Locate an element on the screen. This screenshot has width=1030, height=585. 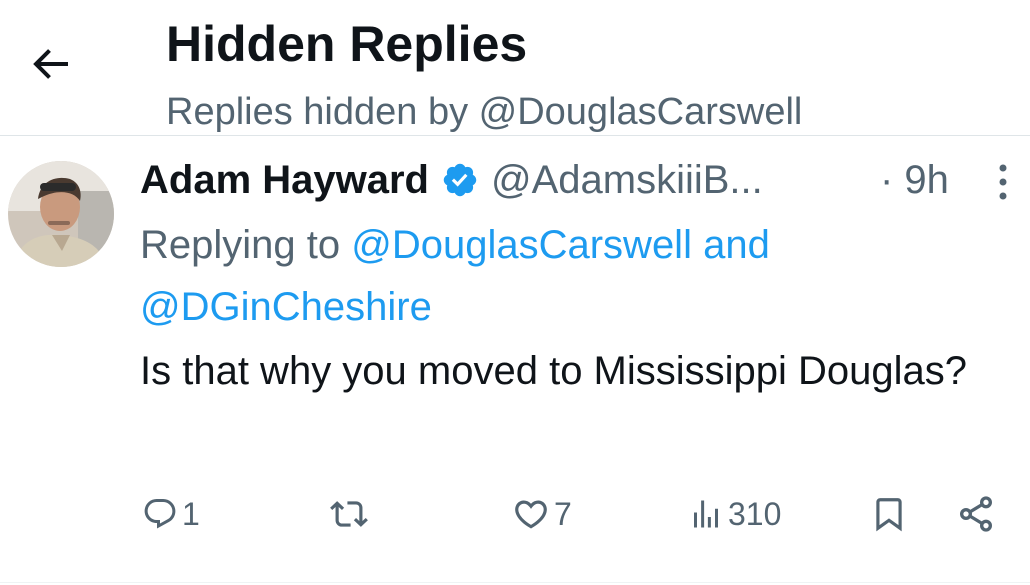
verified-badge-icon is located at coordinates (460, 180).